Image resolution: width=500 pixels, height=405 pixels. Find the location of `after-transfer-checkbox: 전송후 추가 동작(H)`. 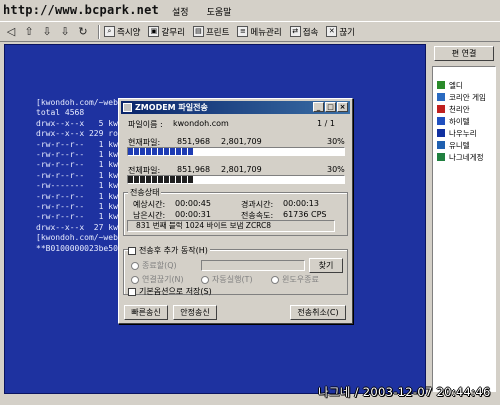

after-transfer-checkbox: 전송후 추가 동작(H) is located at coordinates (169, 250).